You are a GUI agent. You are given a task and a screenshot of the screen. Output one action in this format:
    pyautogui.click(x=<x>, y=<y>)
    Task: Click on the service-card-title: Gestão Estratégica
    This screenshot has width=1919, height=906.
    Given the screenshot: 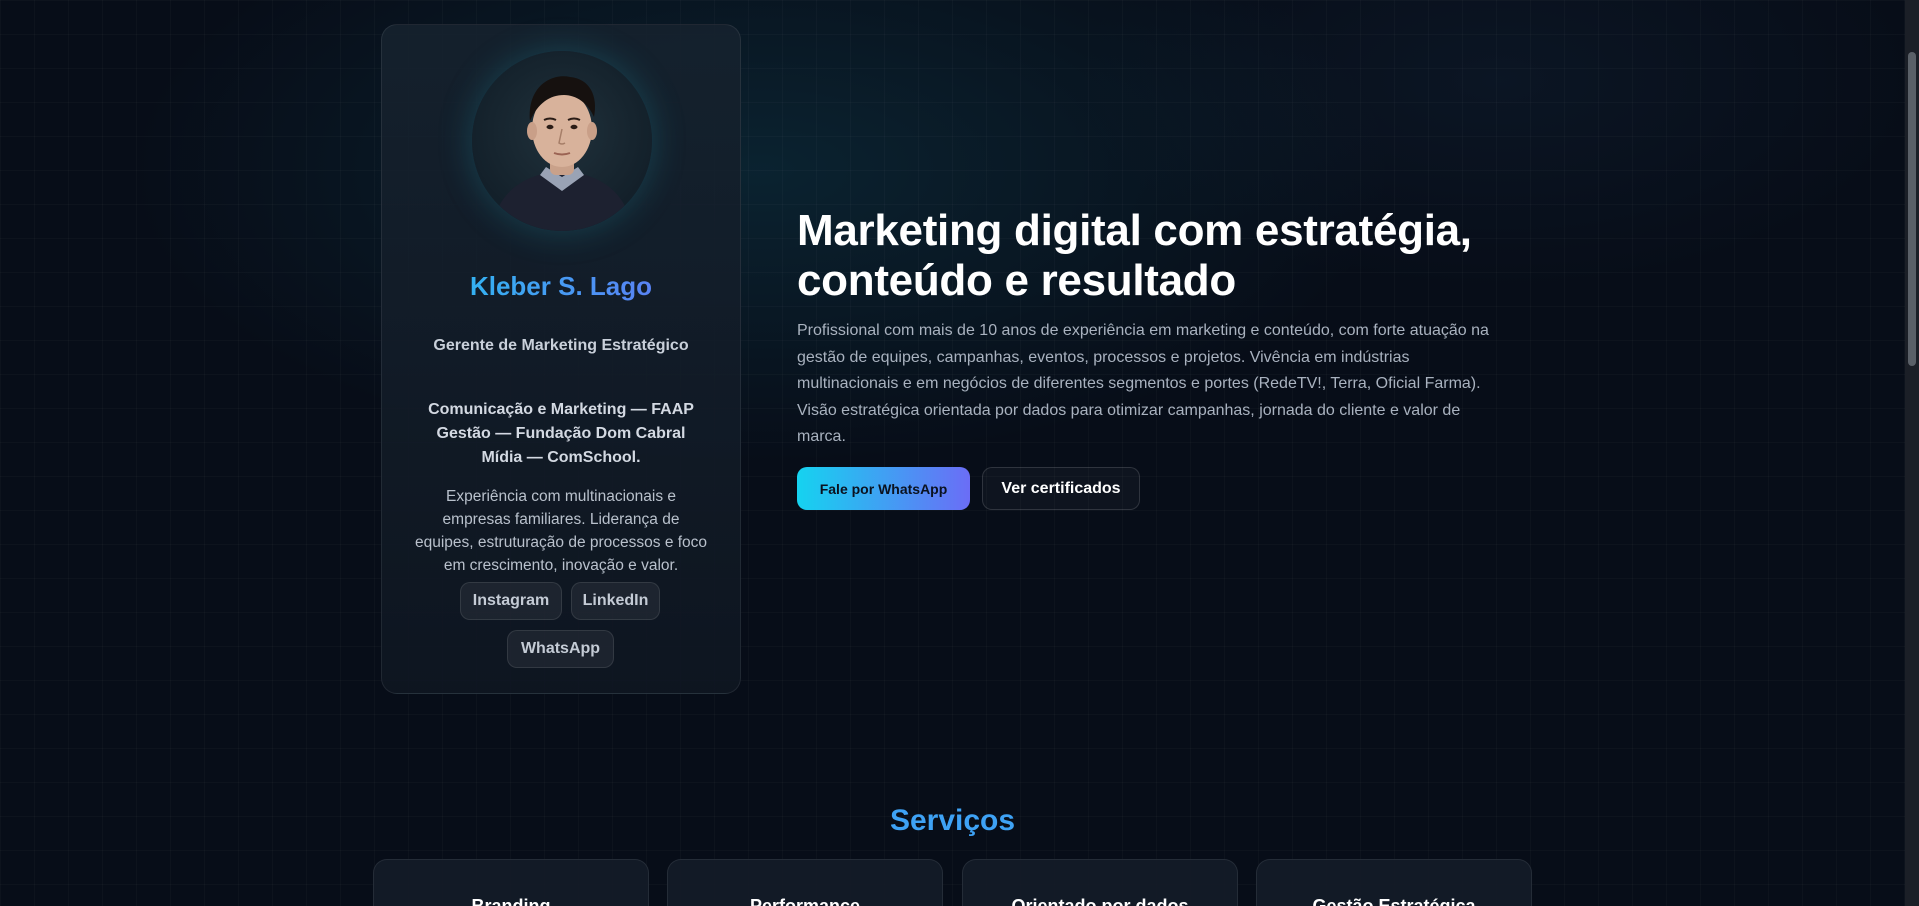 What is the action you would take?
    pyautogui.click(x=1394, y=901)
    